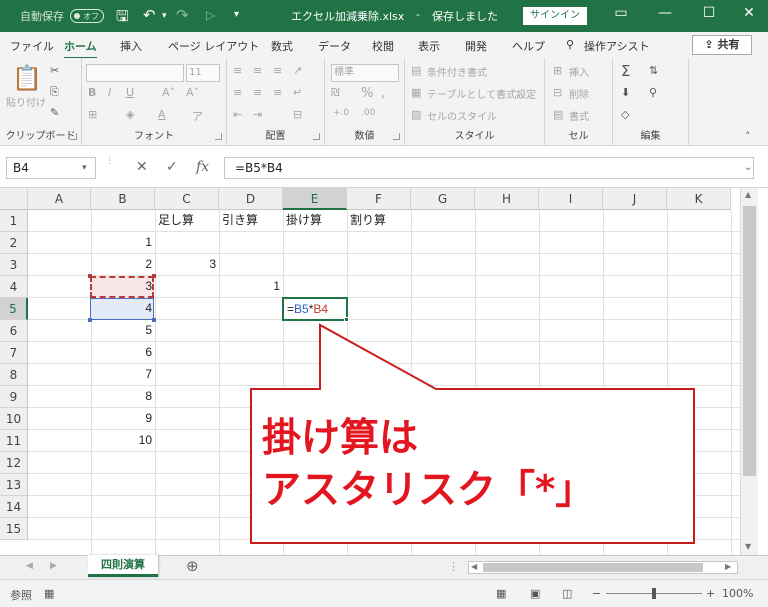  Describe the element at coordinates (123, 566) in the screenshot. I see `sheet-tab-active: 四則演算` at that location.